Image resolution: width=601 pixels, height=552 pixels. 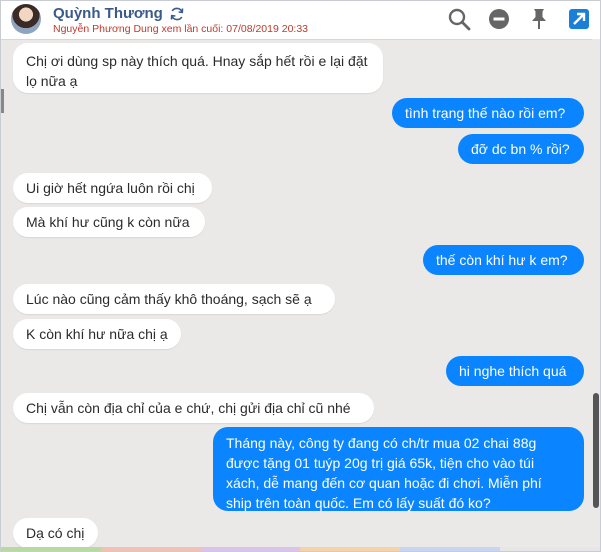 I want to click on sync-icon, so click(x=177, y=14).